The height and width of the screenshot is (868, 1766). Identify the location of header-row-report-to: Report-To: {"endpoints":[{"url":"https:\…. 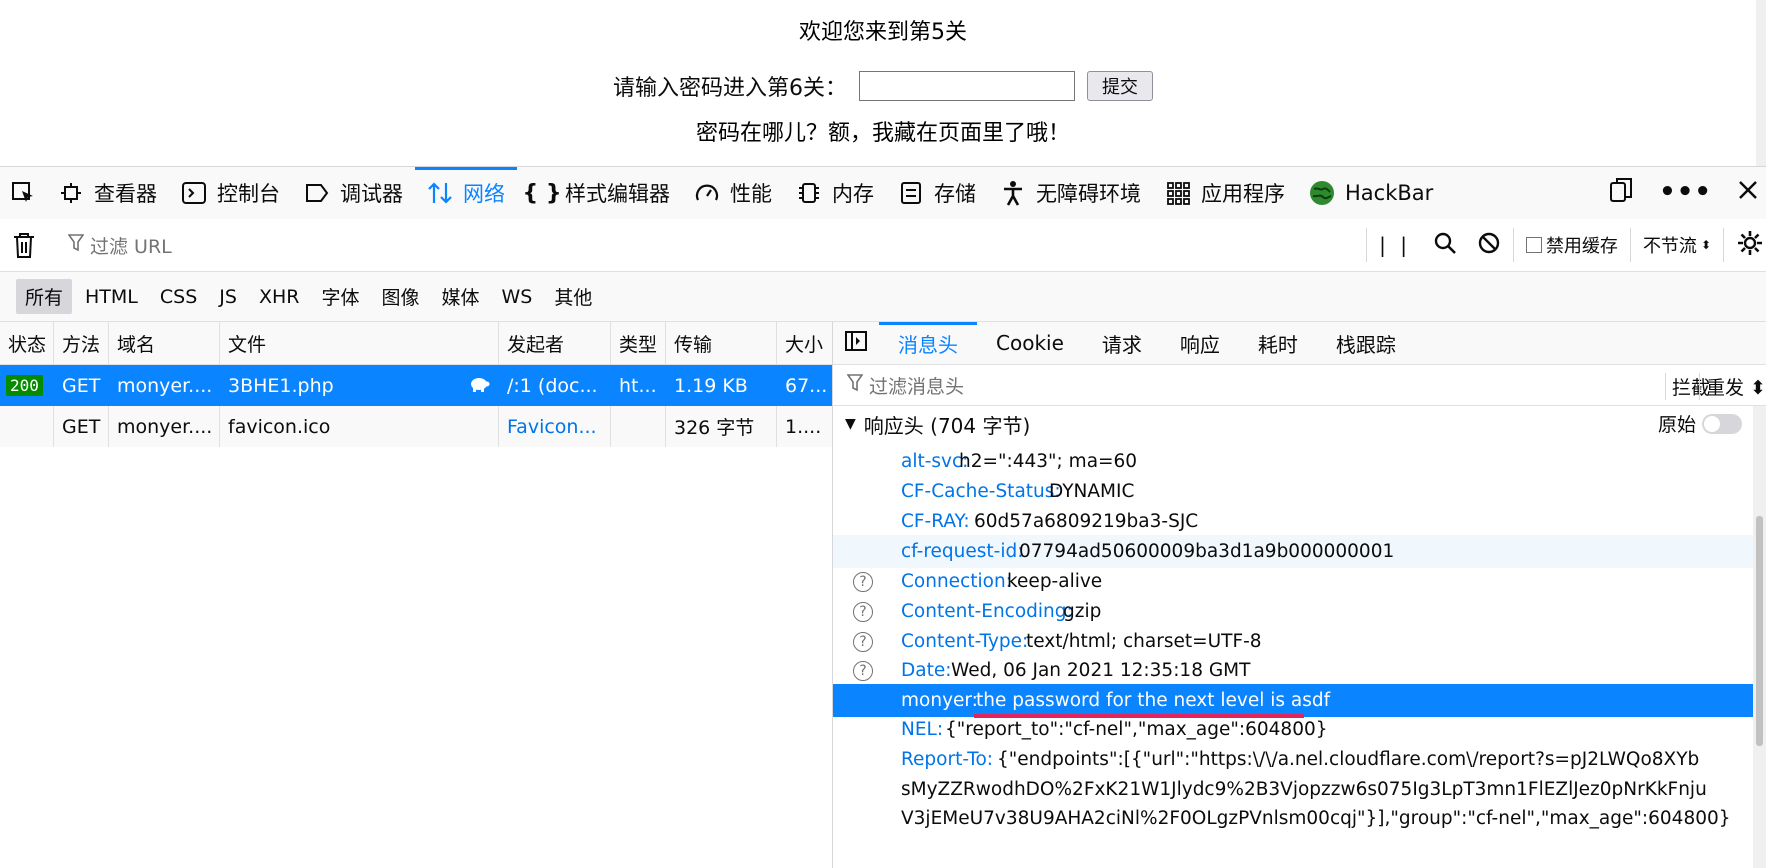
(1293, 759).